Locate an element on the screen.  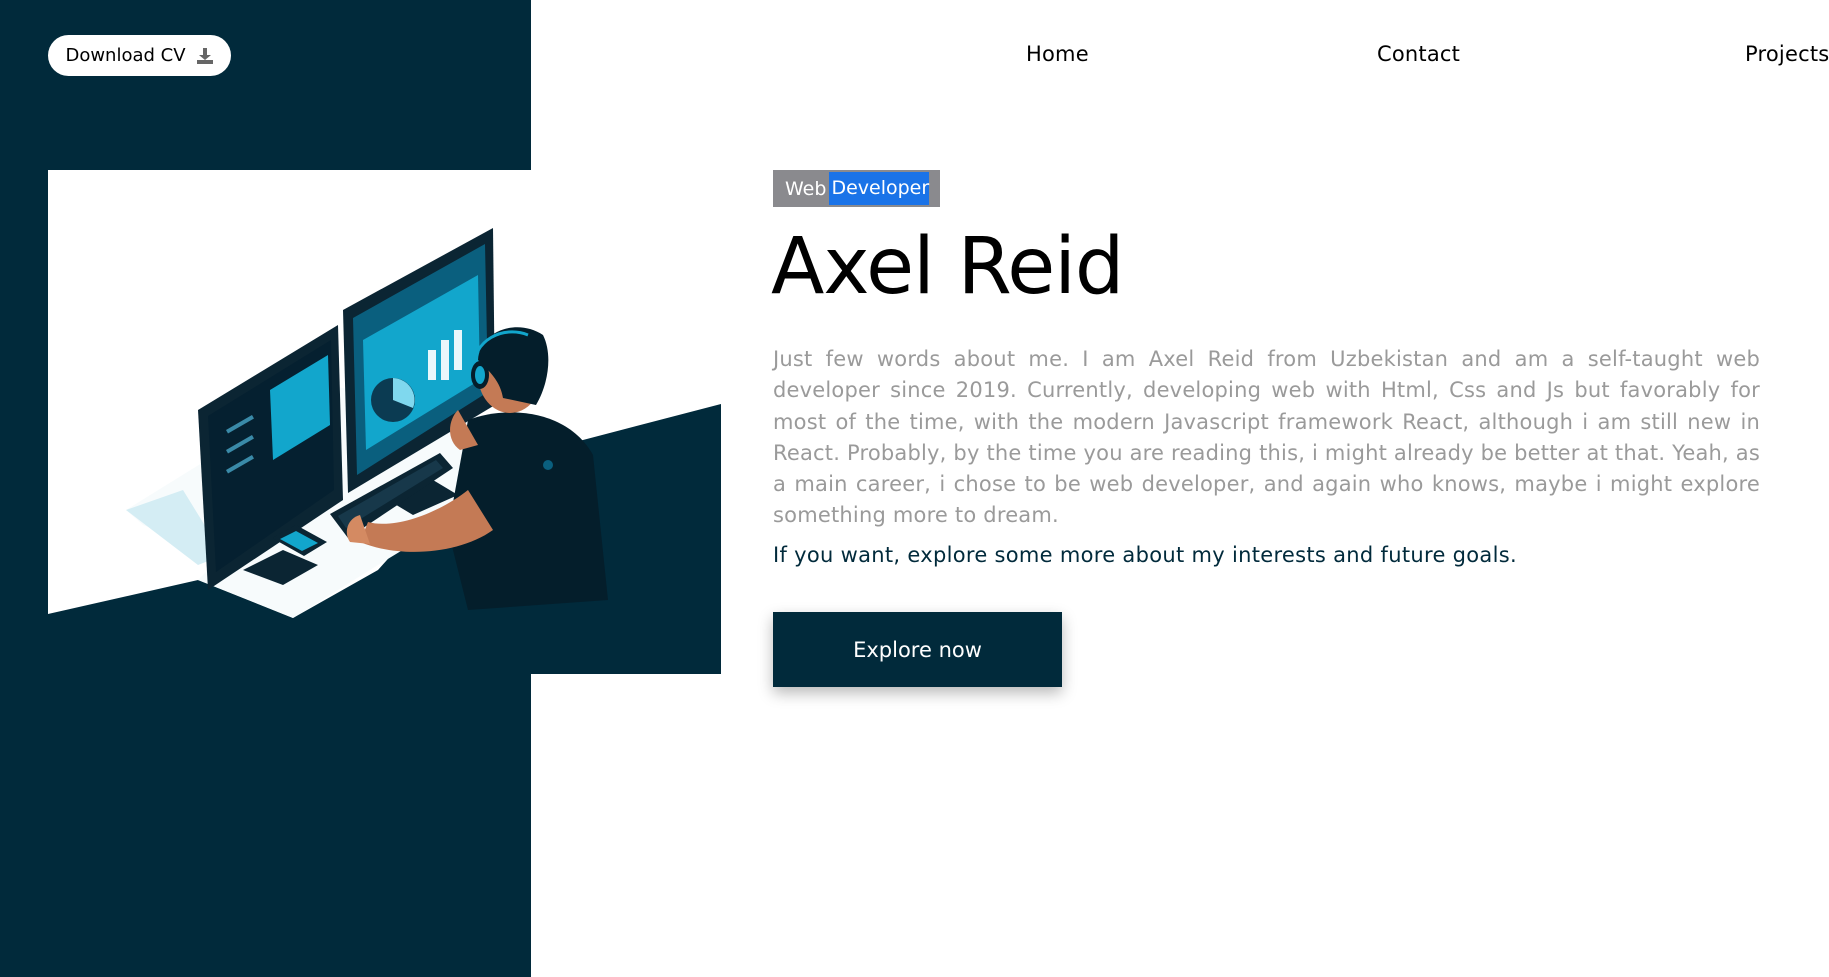
download-cv-button: Download CV is located at coordinates (139, 55).